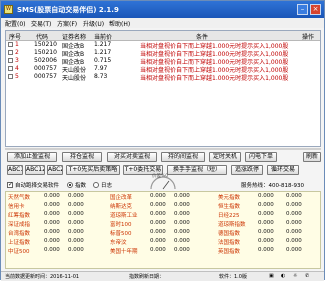 This screenshot has height=281, width=325. I want to click on minimize-button: –, so click(302, 9).